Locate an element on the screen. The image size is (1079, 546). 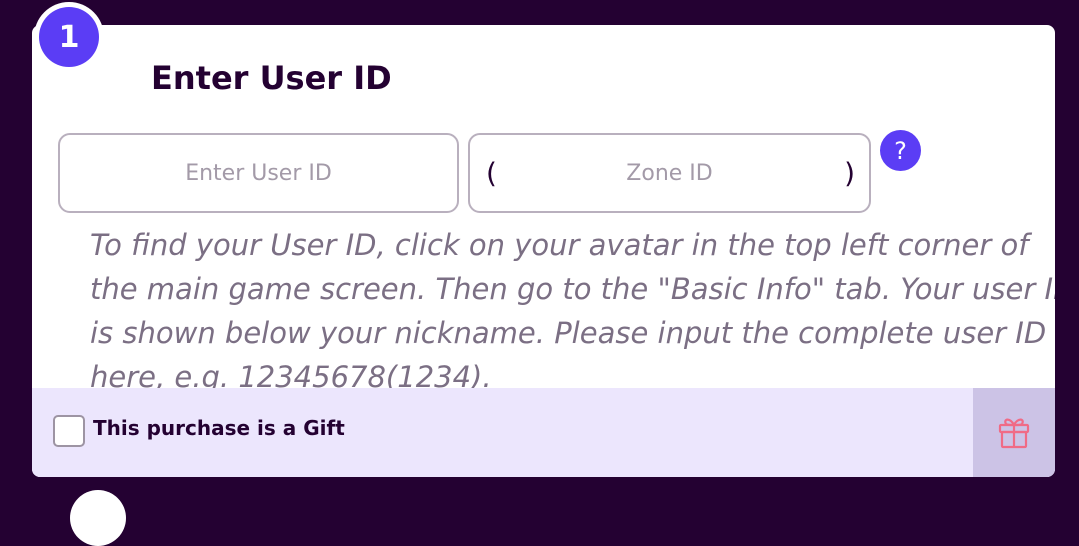
zone-id-close-paren: ) is located at coordinates (849, 173).